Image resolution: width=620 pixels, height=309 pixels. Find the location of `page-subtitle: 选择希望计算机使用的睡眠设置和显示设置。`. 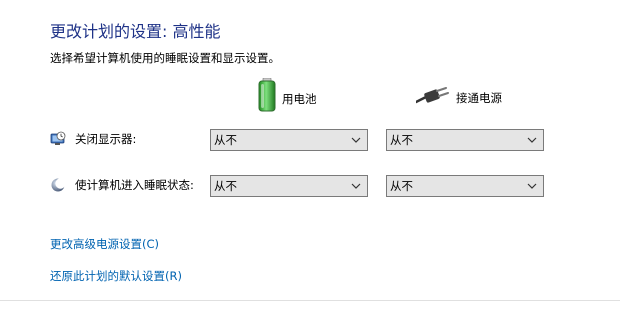

page-subtitle: 选择希望计算机使用的睡眠设置和显示设置。 is located at coordinates (165, 58).